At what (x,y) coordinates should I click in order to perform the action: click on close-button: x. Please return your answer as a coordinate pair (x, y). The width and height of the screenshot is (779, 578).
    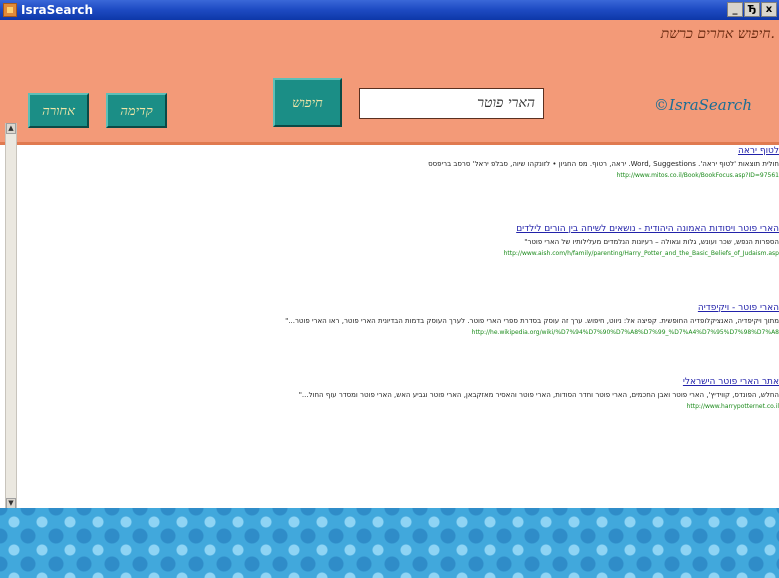
    Looking at the image, I should click on (769, 9).